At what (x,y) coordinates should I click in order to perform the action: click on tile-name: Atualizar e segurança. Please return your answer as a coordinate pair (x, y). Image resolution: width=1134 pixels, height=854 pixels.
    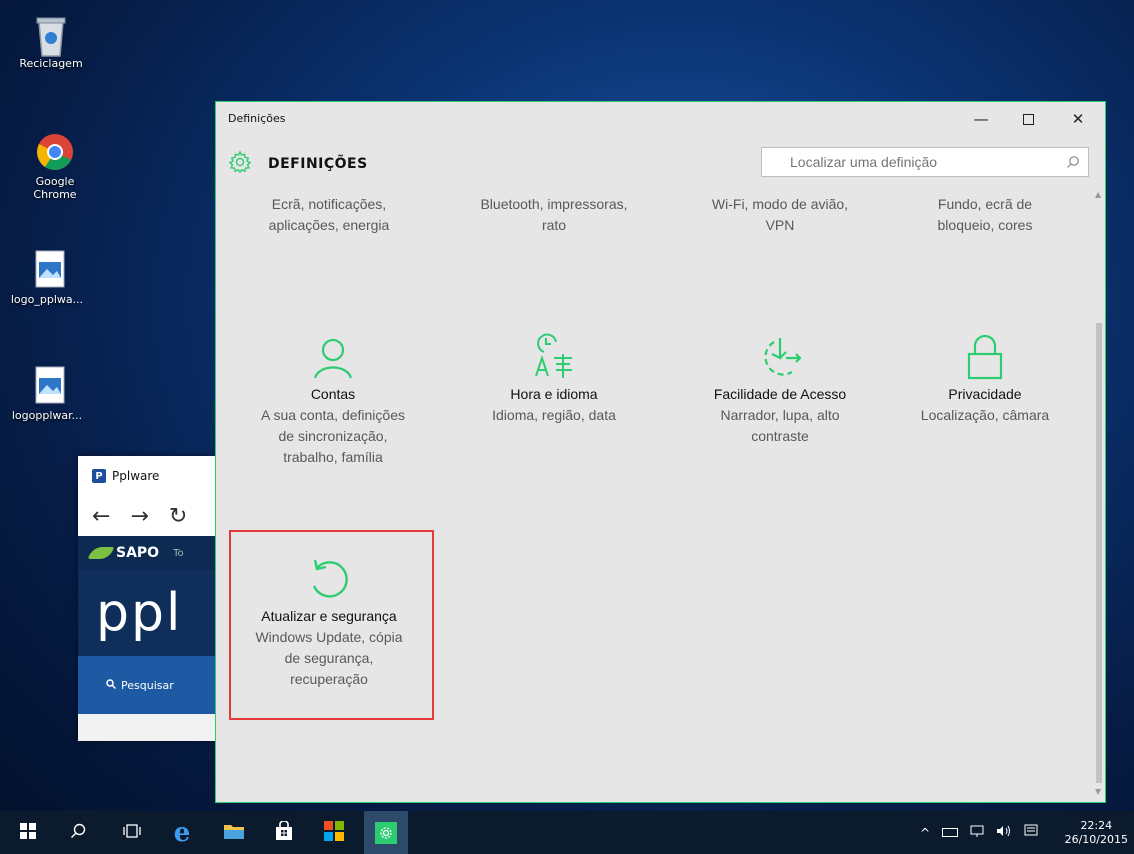
    Looking at the image, I should click on (329, 616).